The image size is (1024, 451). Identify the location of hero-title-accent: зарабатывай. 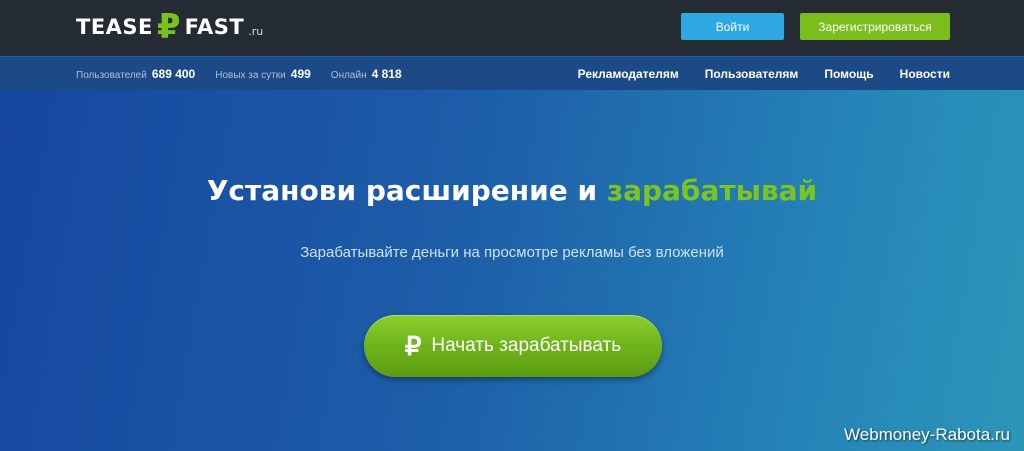
(712, 190).